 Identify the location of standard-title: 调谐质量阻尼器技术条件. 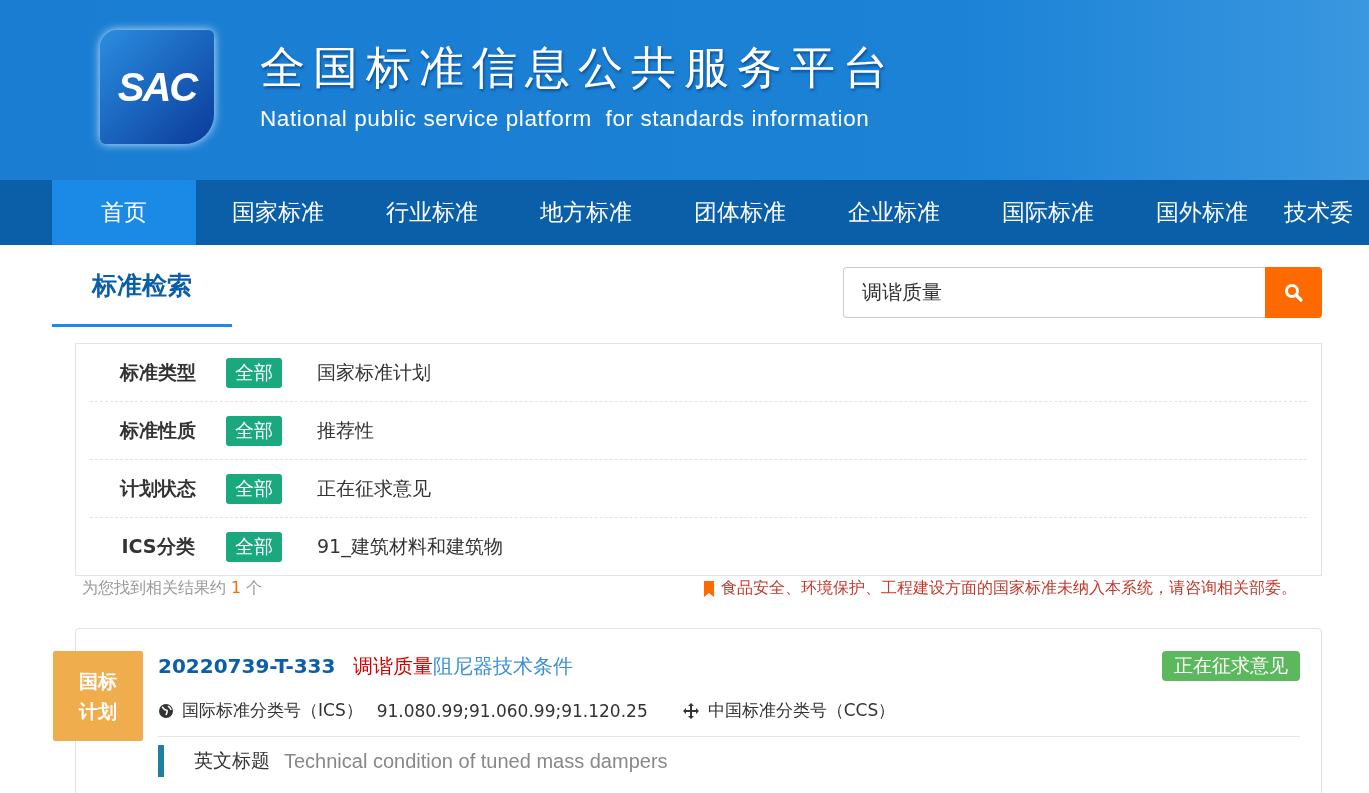
(463, 666).